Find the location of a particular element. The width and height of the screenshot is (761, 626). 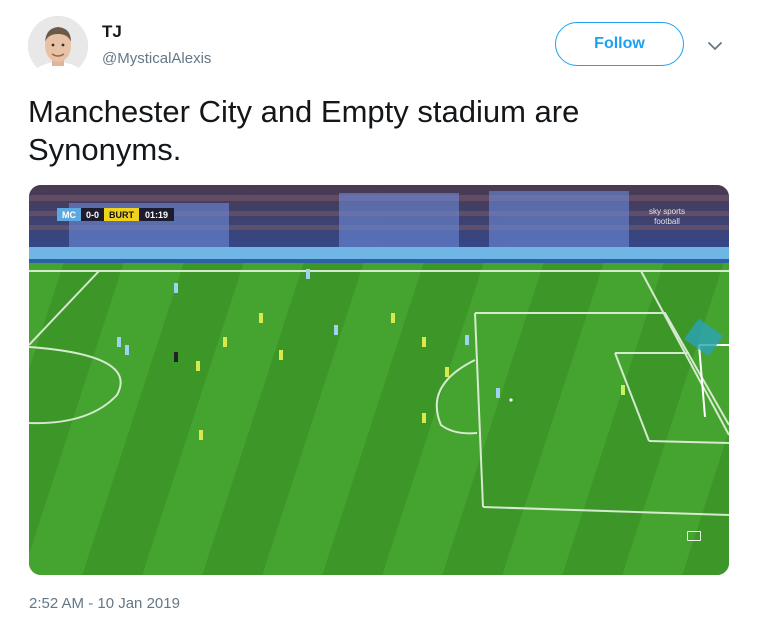

scoreboard-overlay: MC 0-0 BURT 01:19 is located at coordinates (116, 214).